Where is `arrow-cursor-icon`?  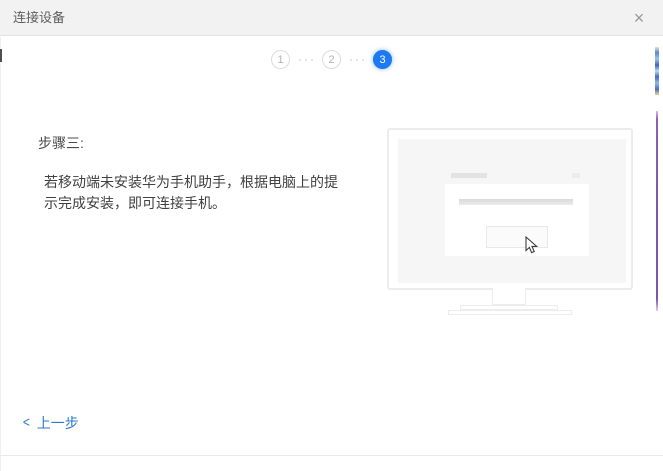 arrow-cursor-icon is located at coordinates (532, 244).